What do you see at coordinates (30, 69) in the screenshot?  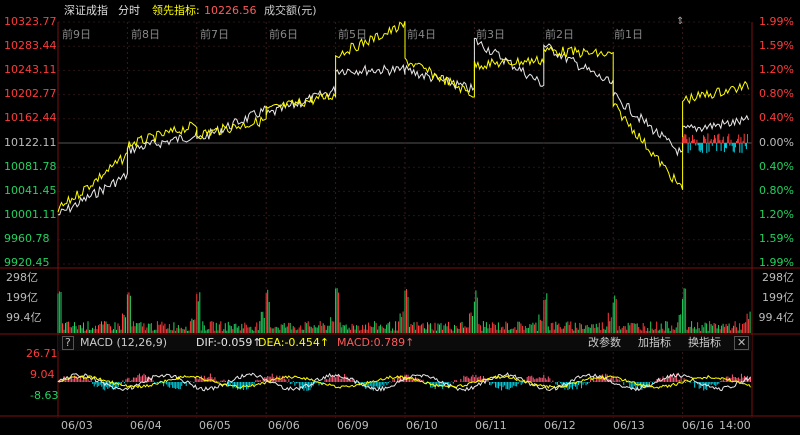 I see `price-tick: 10243.11` at bounding box center [30, 69].